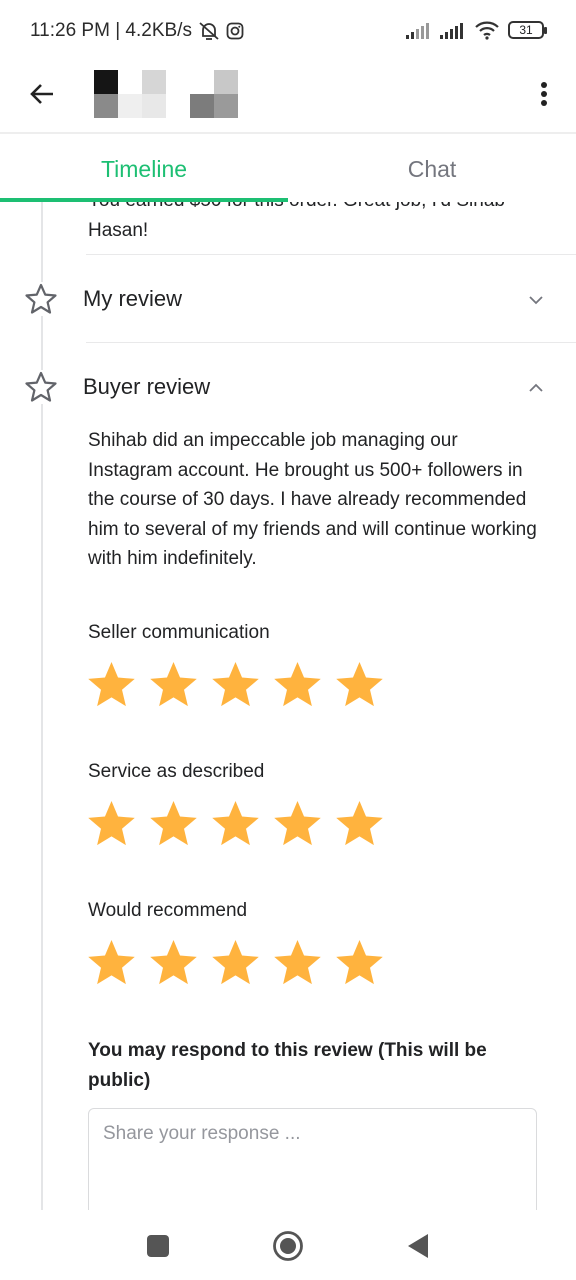 The width and height of the screenshot is (576, 1280). I want to click on my-review-title: My review, so click(133, 298).